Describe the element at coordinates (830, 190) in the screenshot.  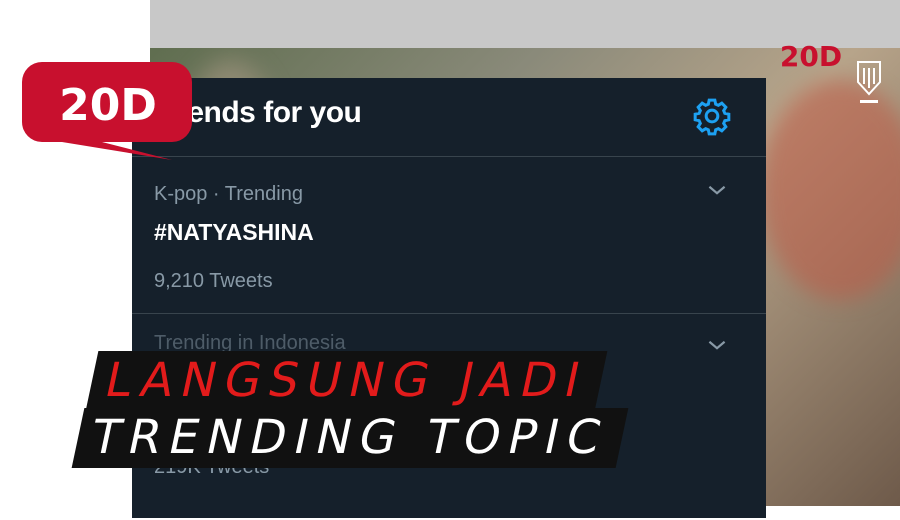
I see `photo-detail` at that location.